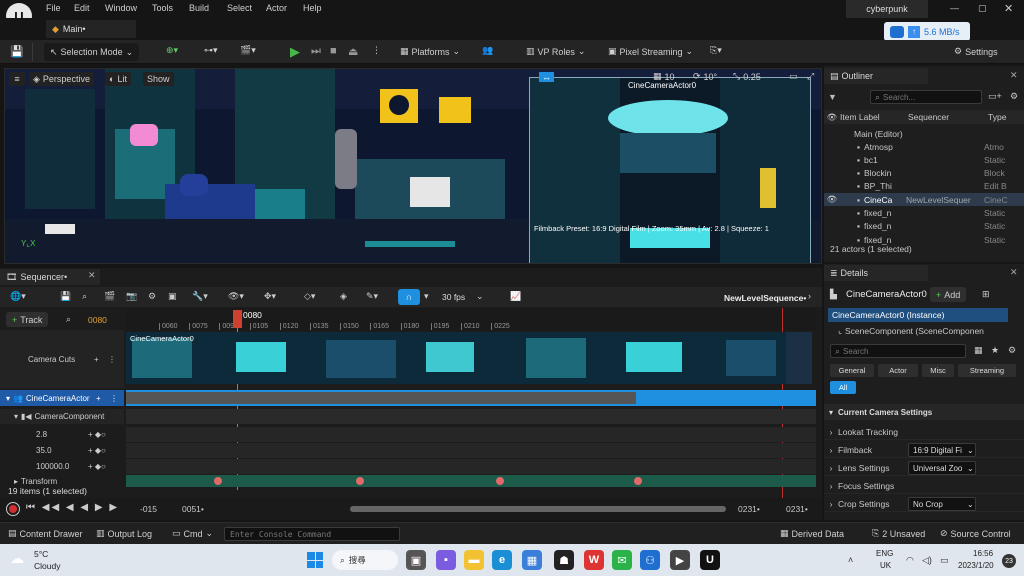  Describe the element at coordinates (192, 533) in the screenshot. I see `cmd-dropdown: ▭ Cmd ⌄` at that location.